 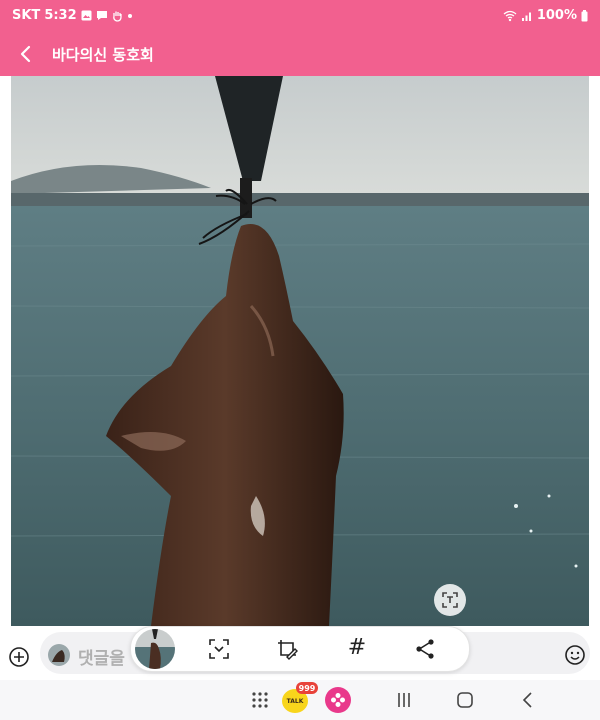 I want to click on status-right: 100%, so click(x=545, y=15).